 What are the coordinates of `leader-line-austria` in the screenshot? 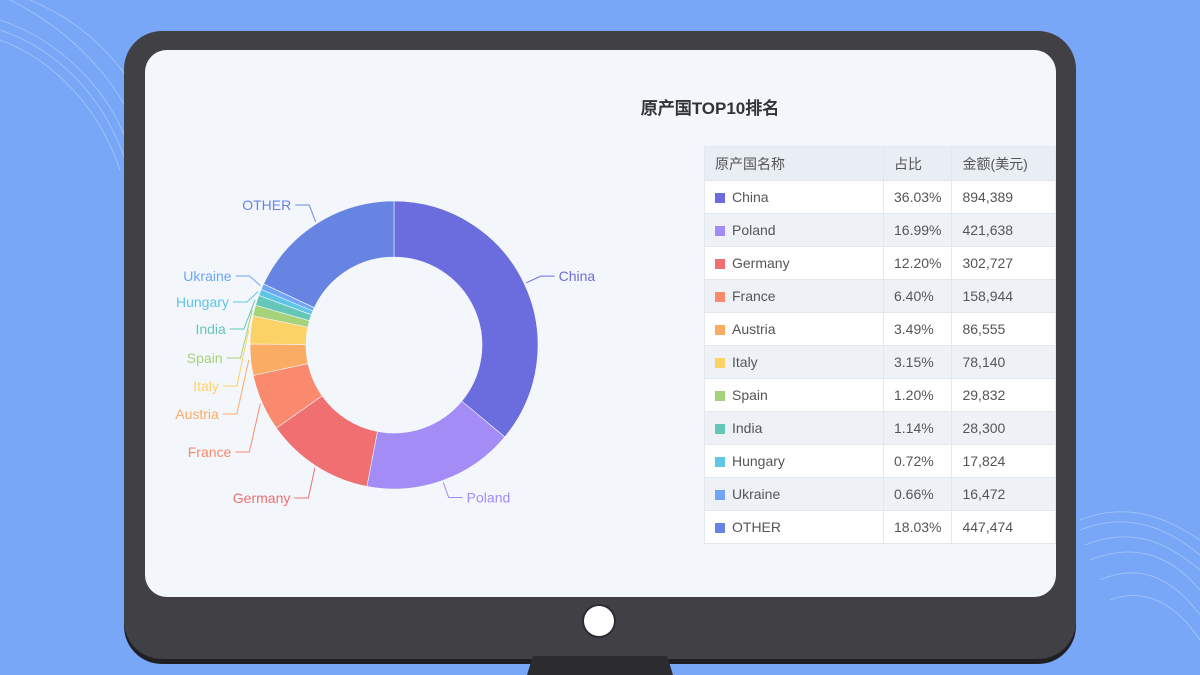 It's located at (236, 387).